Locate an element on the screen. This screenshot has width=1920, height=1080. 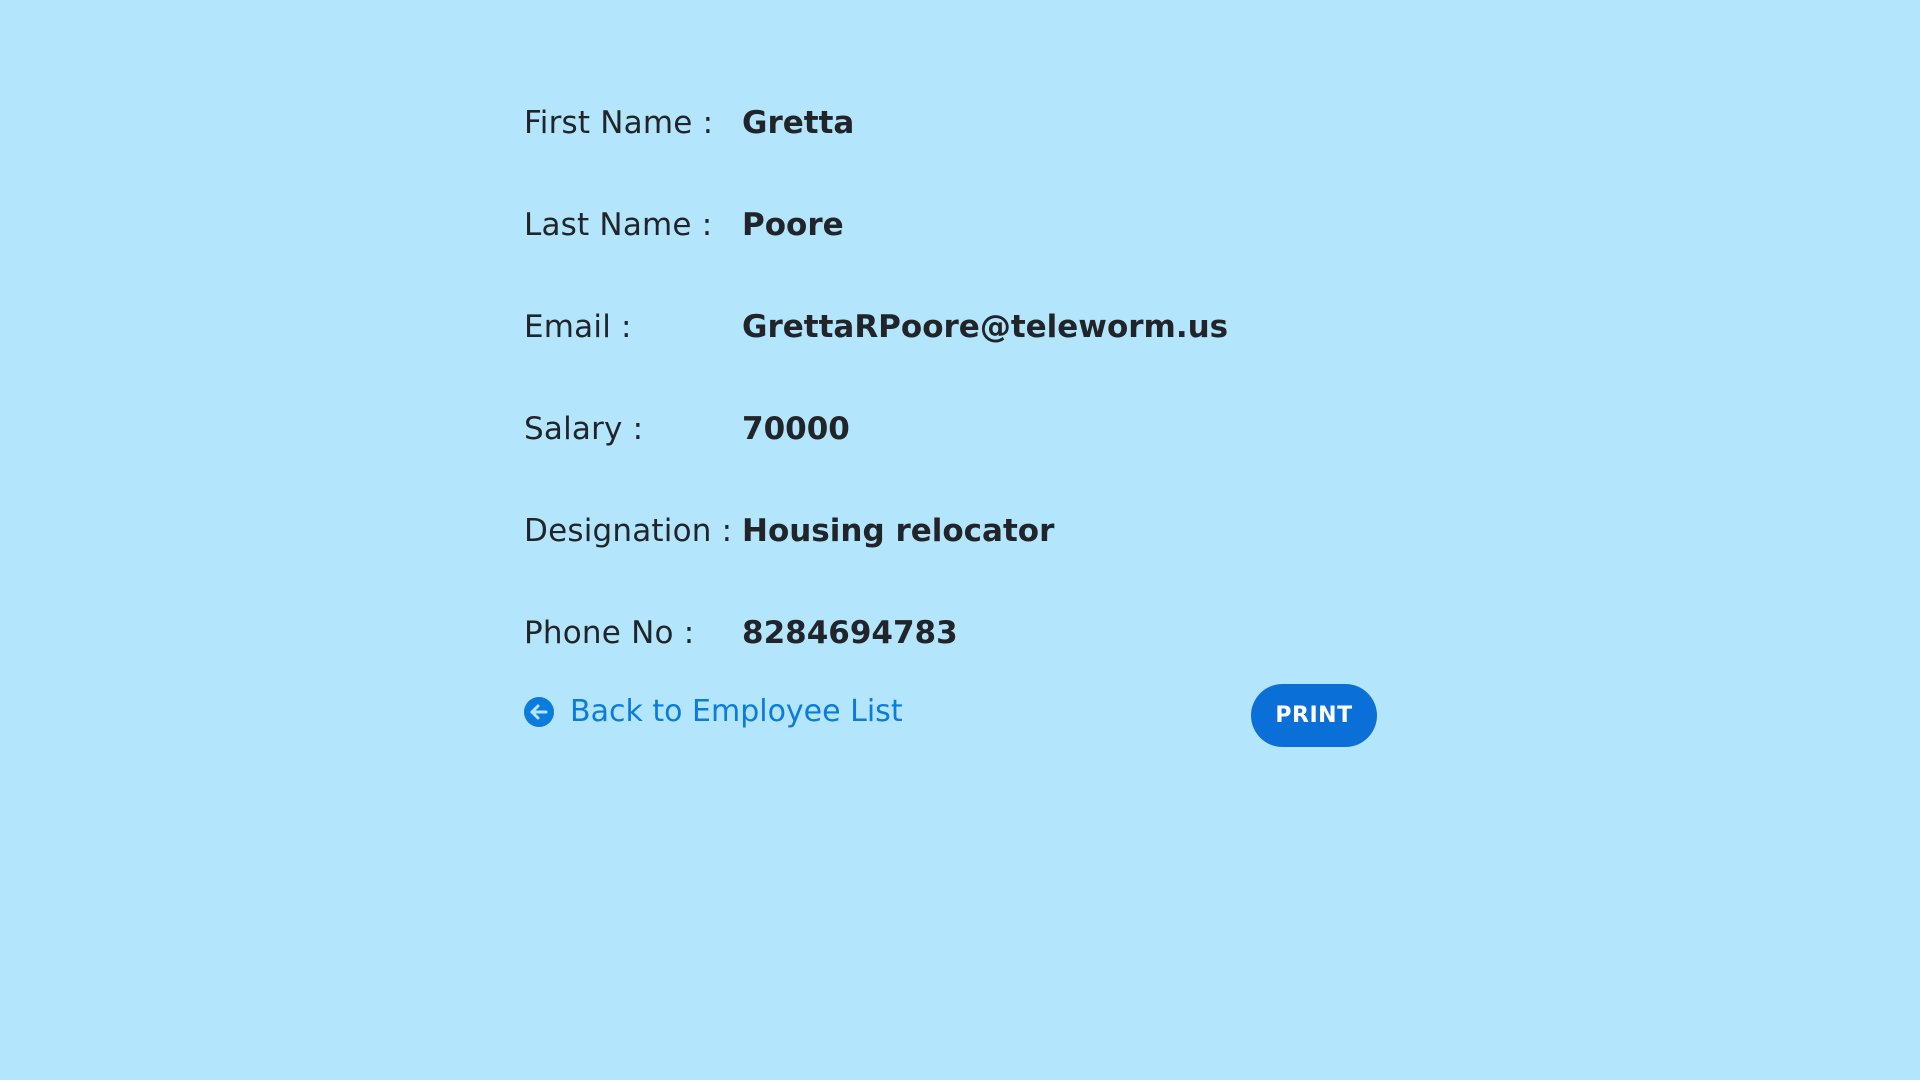
designation-value: Housing relocator is located at coordinates (898, 531).